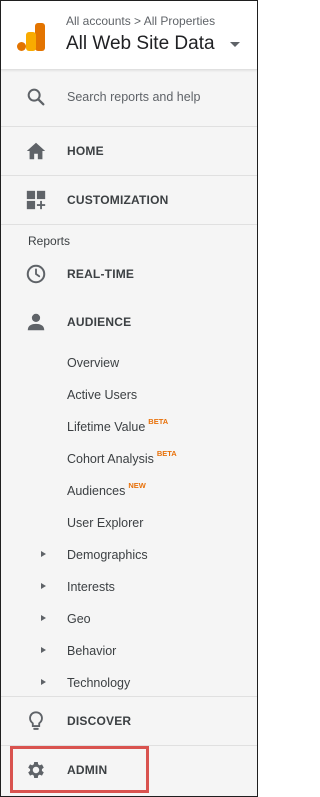  What do you see at coordinates (129, 151) in the screenshot?
I see `nav-home: HOME` at bounding box center [129, 151].